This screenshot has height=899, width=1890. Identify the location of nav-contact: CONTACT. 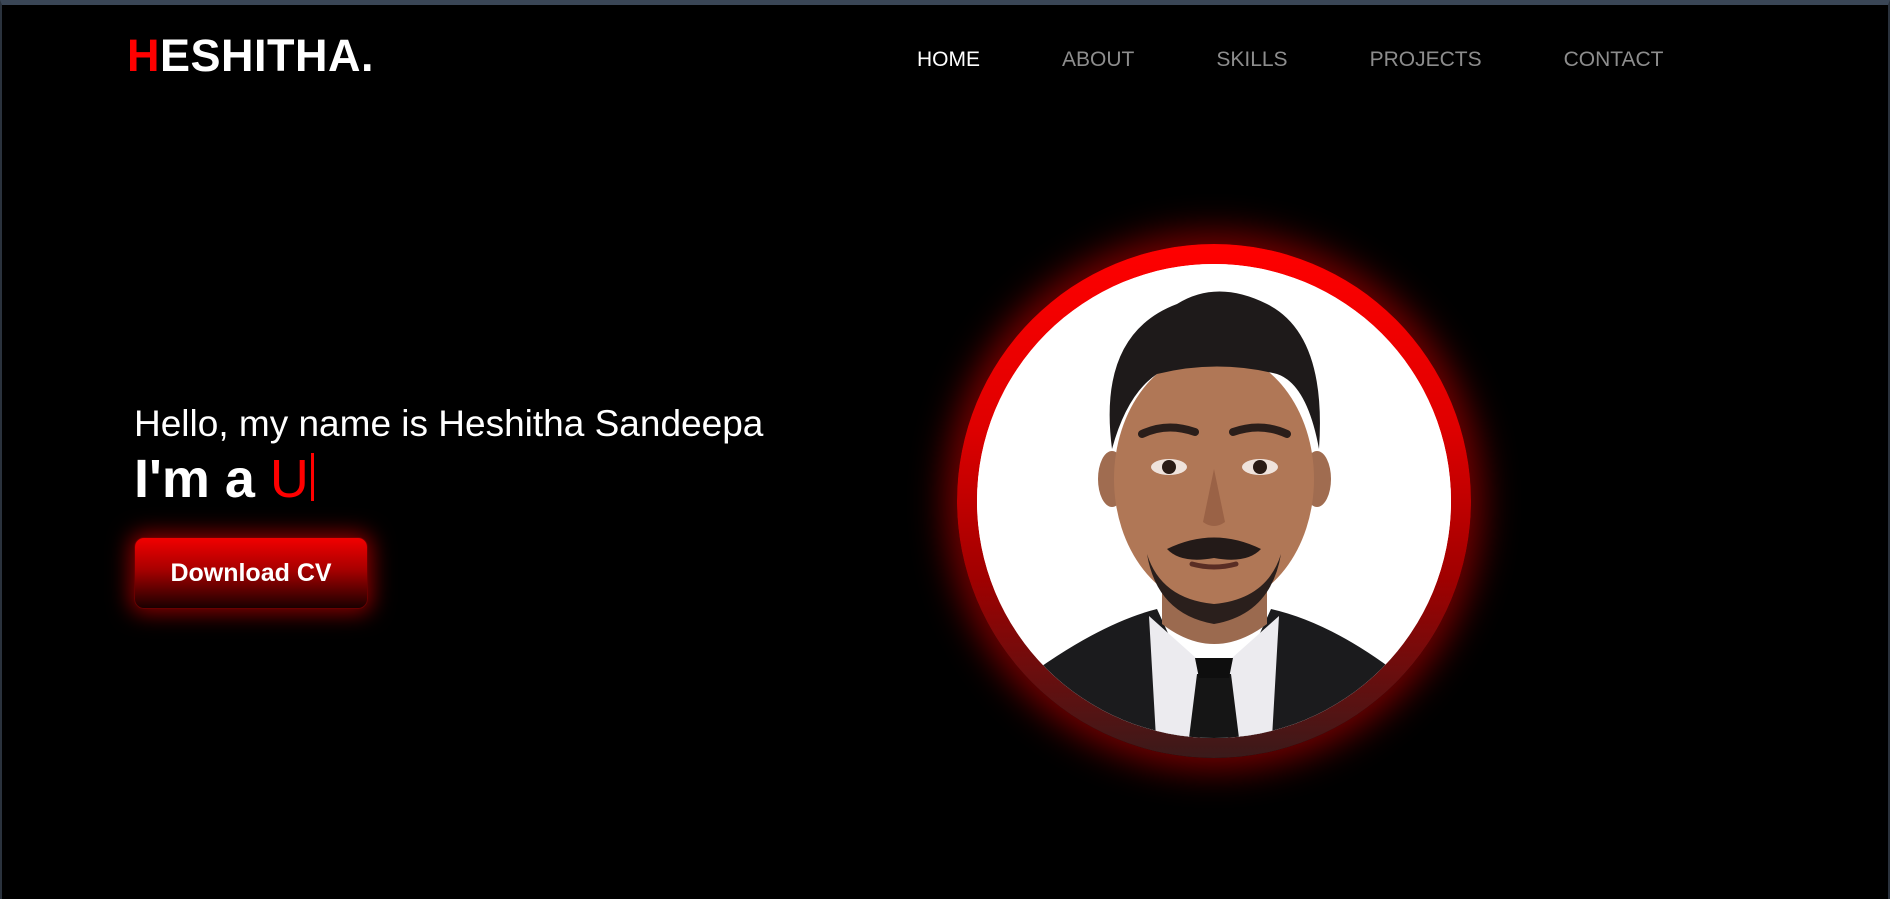
(1614, 59).